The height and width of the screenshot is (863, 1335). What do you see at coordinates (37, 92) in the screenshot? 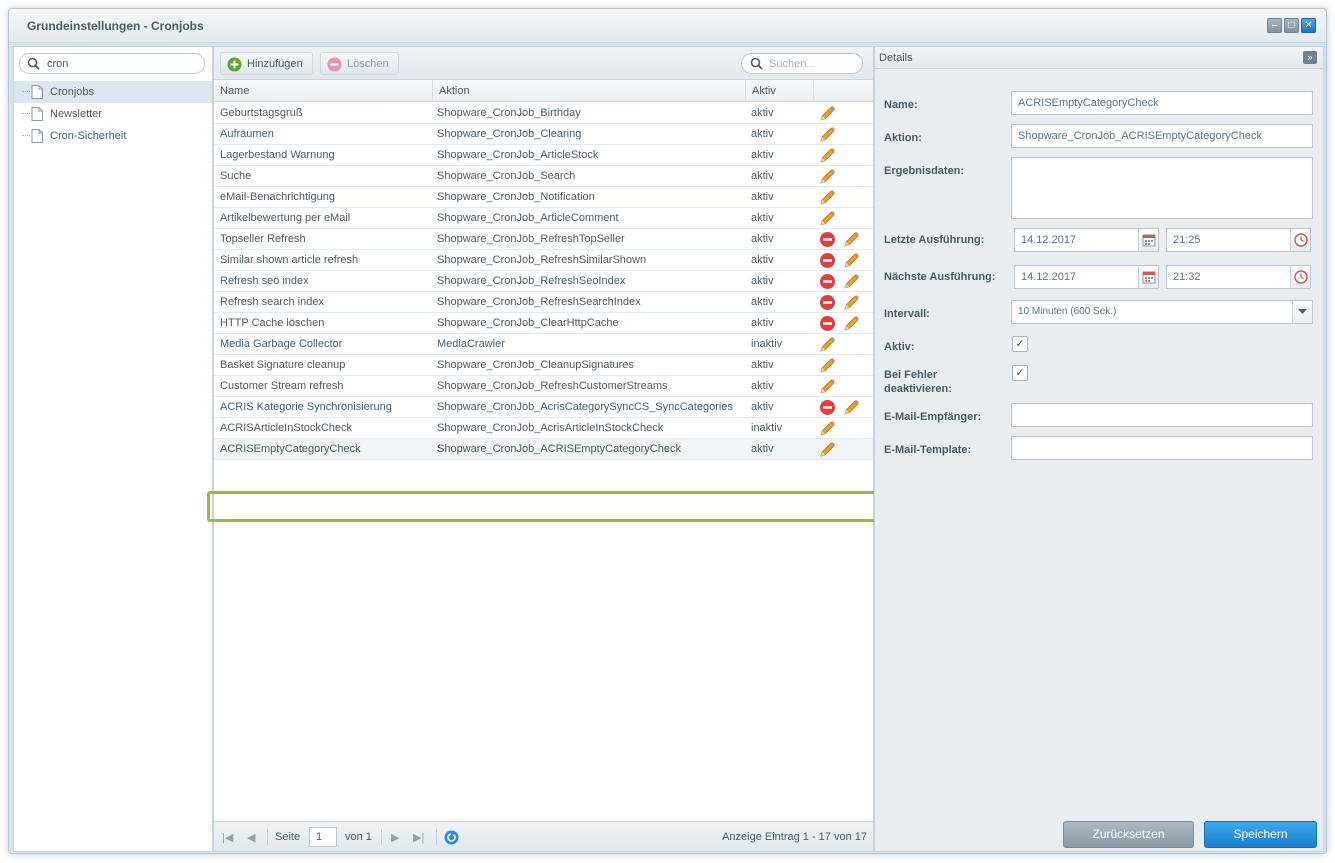
I see `file-icon` at bounding box center [37, 92].